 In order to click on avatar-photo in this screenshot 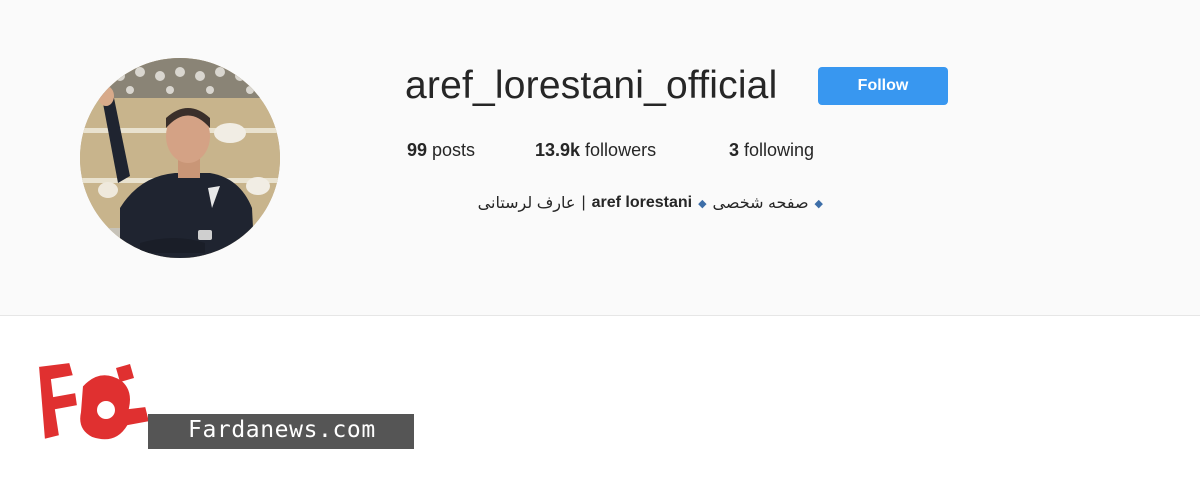, I will do `click(180, 158)`.